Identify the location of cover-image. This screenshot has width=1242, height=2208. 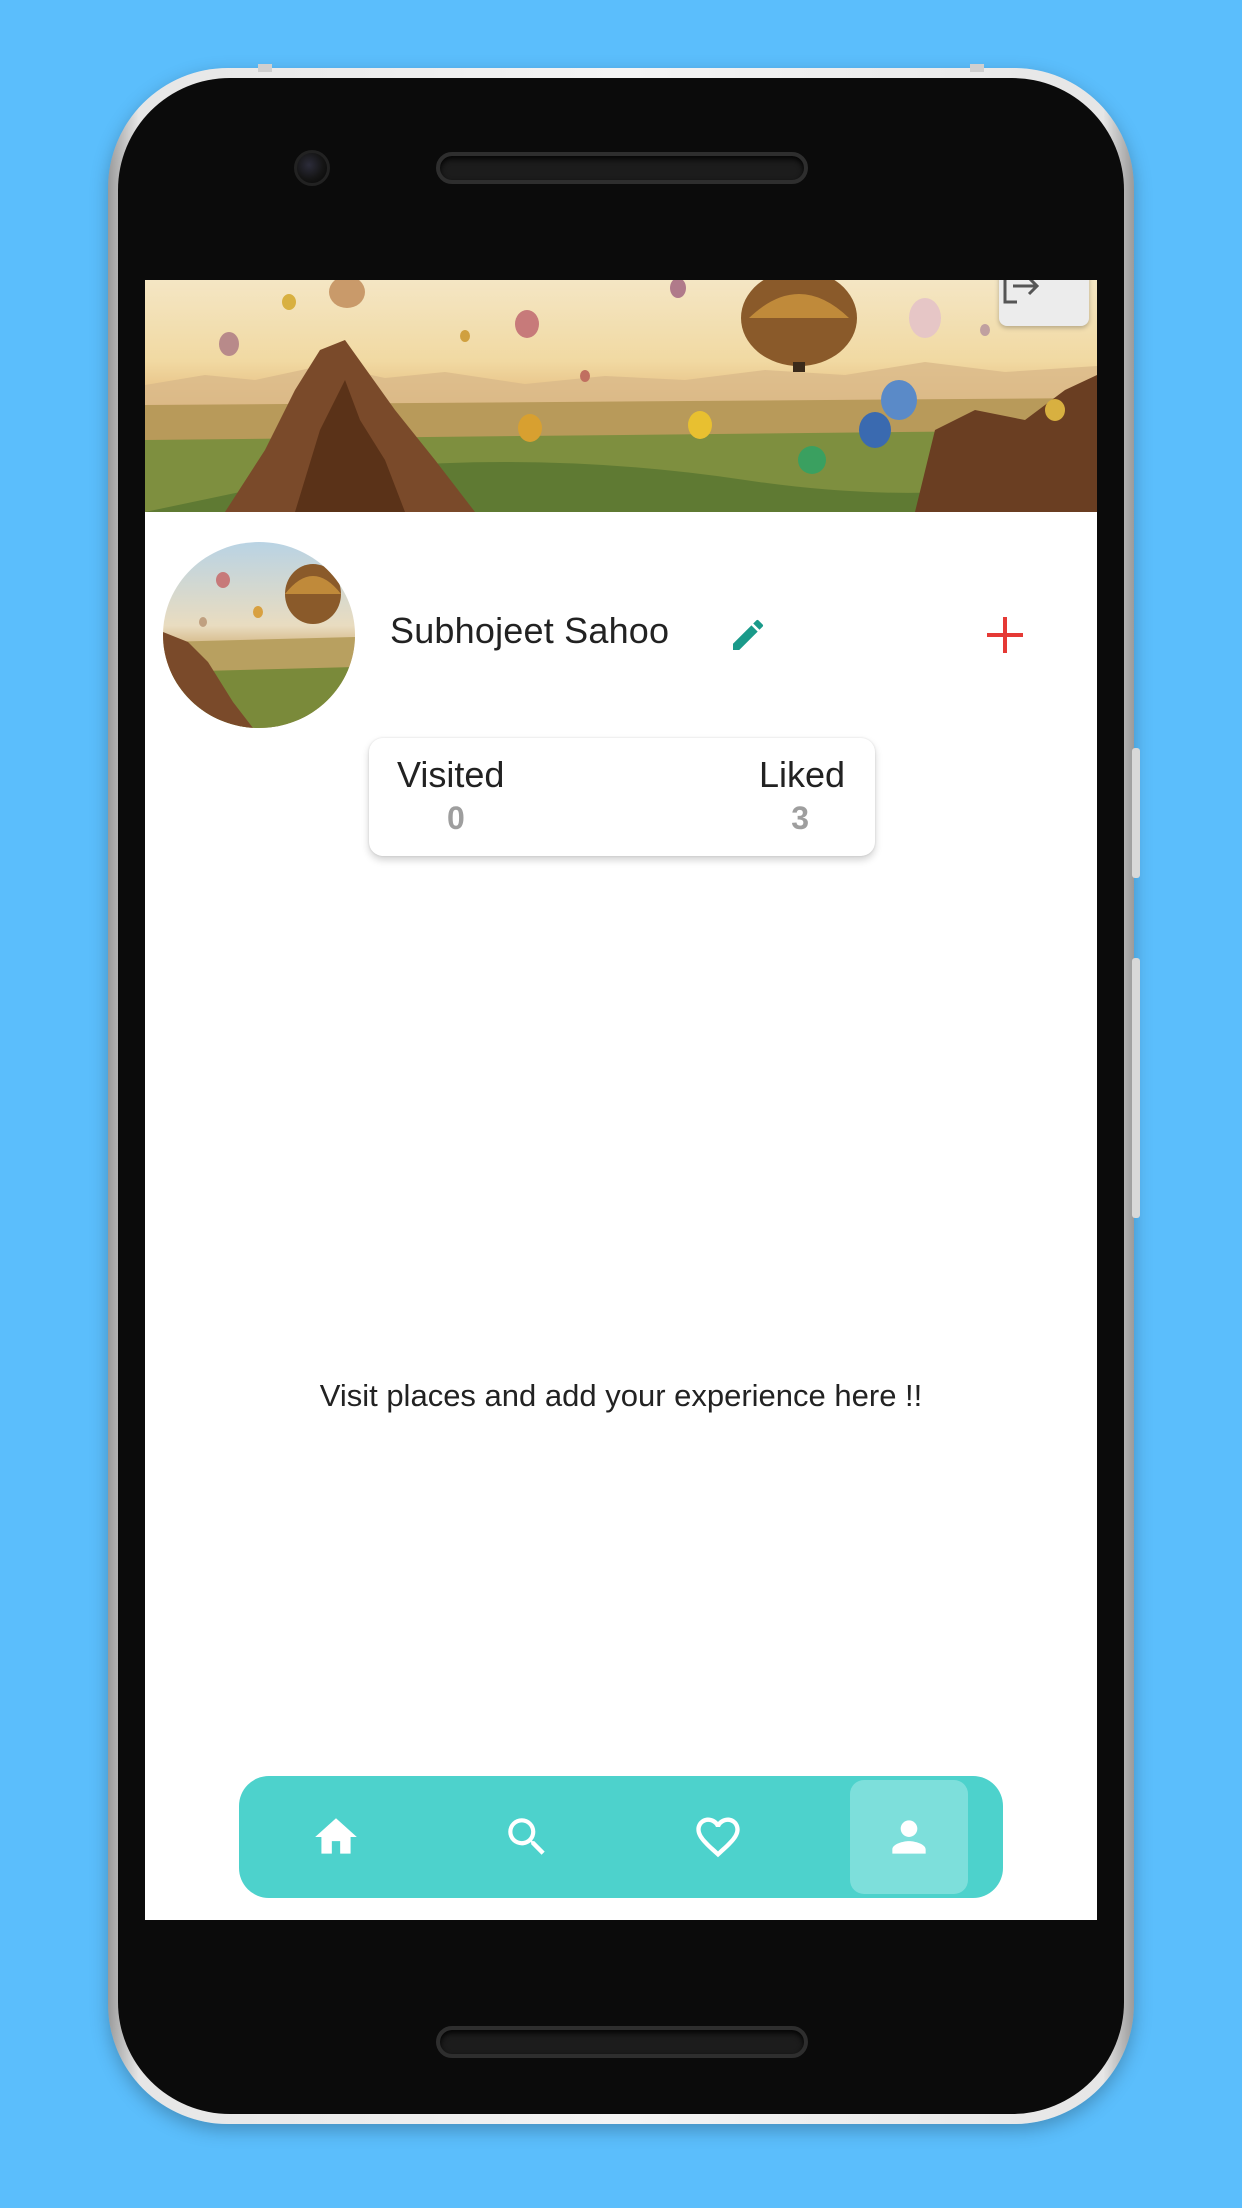
(621, 396).